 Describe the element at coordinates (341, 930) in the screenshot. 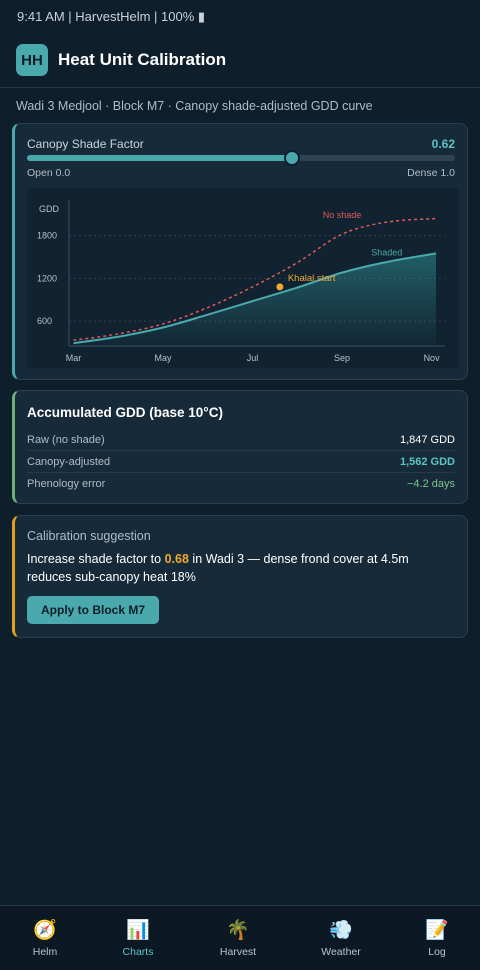

I see `wind-icon: 💨` at that location.